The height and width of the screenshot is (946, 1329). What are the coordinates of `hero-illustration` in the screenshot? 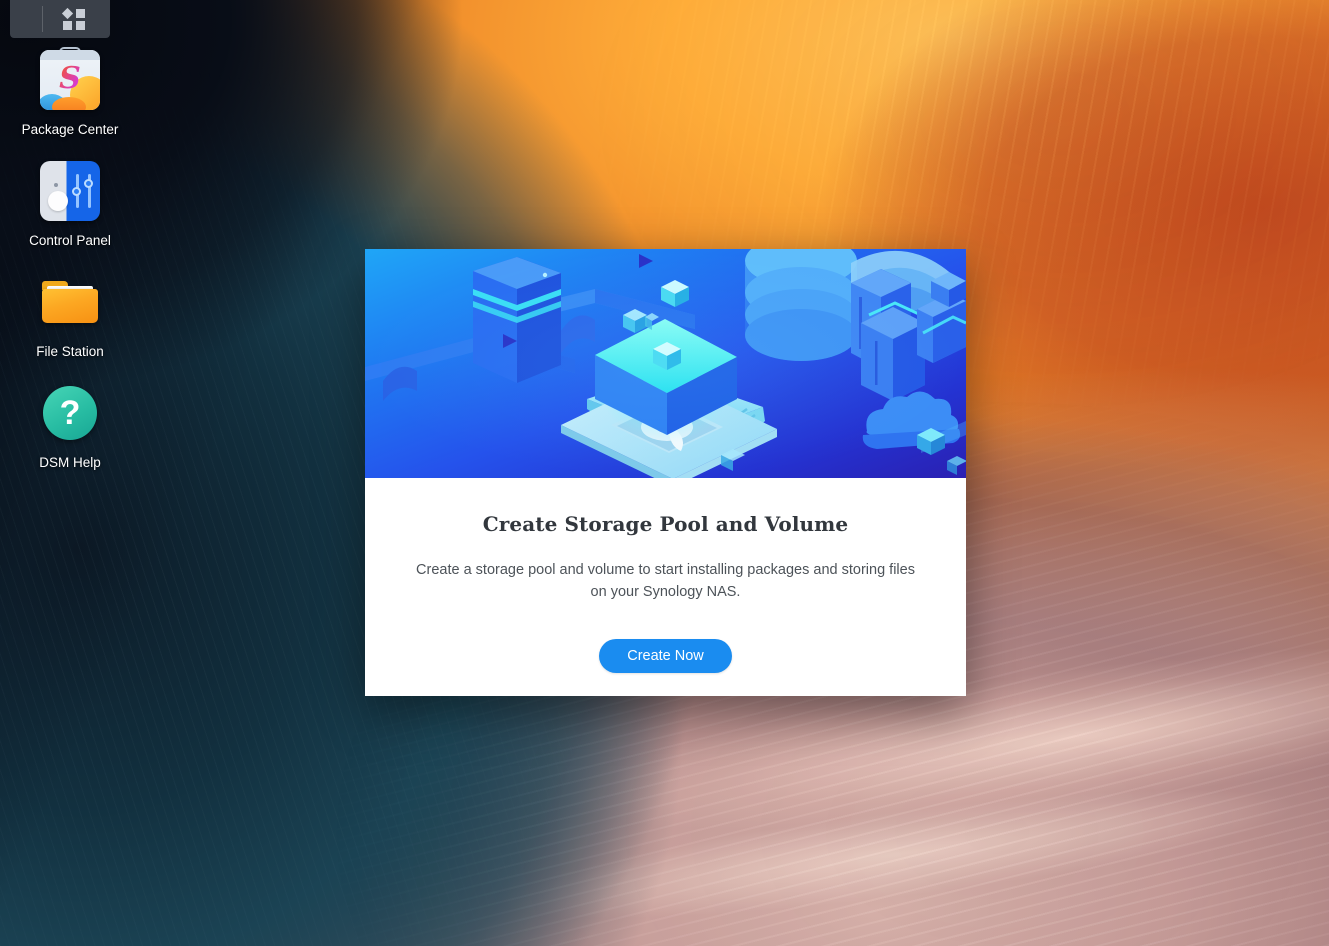 It's located at (665, 363).